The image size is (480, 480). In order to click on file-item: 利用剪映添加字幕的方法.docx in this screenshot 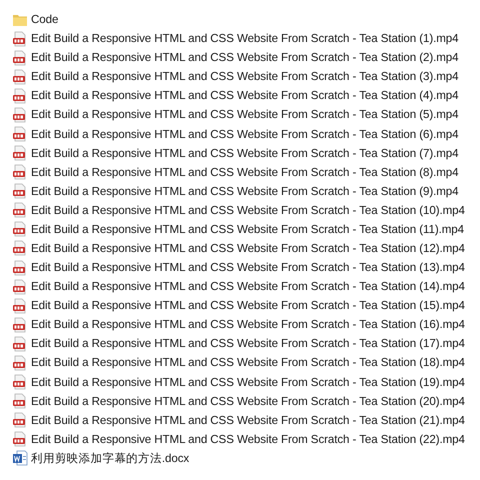, I will do `click(246, 458)`.